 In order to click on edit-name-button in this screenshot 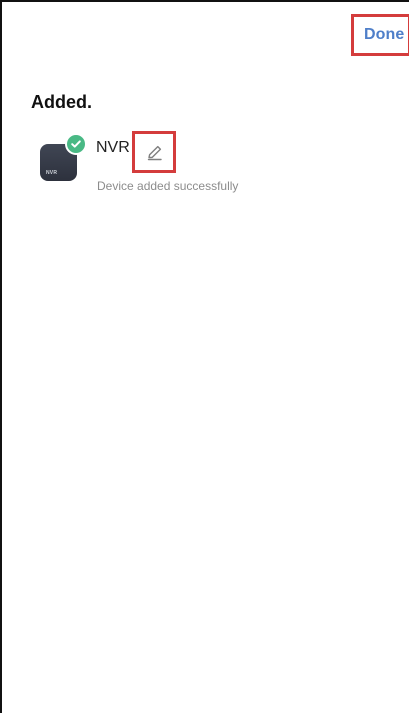, I will do `click(154, 152)`.